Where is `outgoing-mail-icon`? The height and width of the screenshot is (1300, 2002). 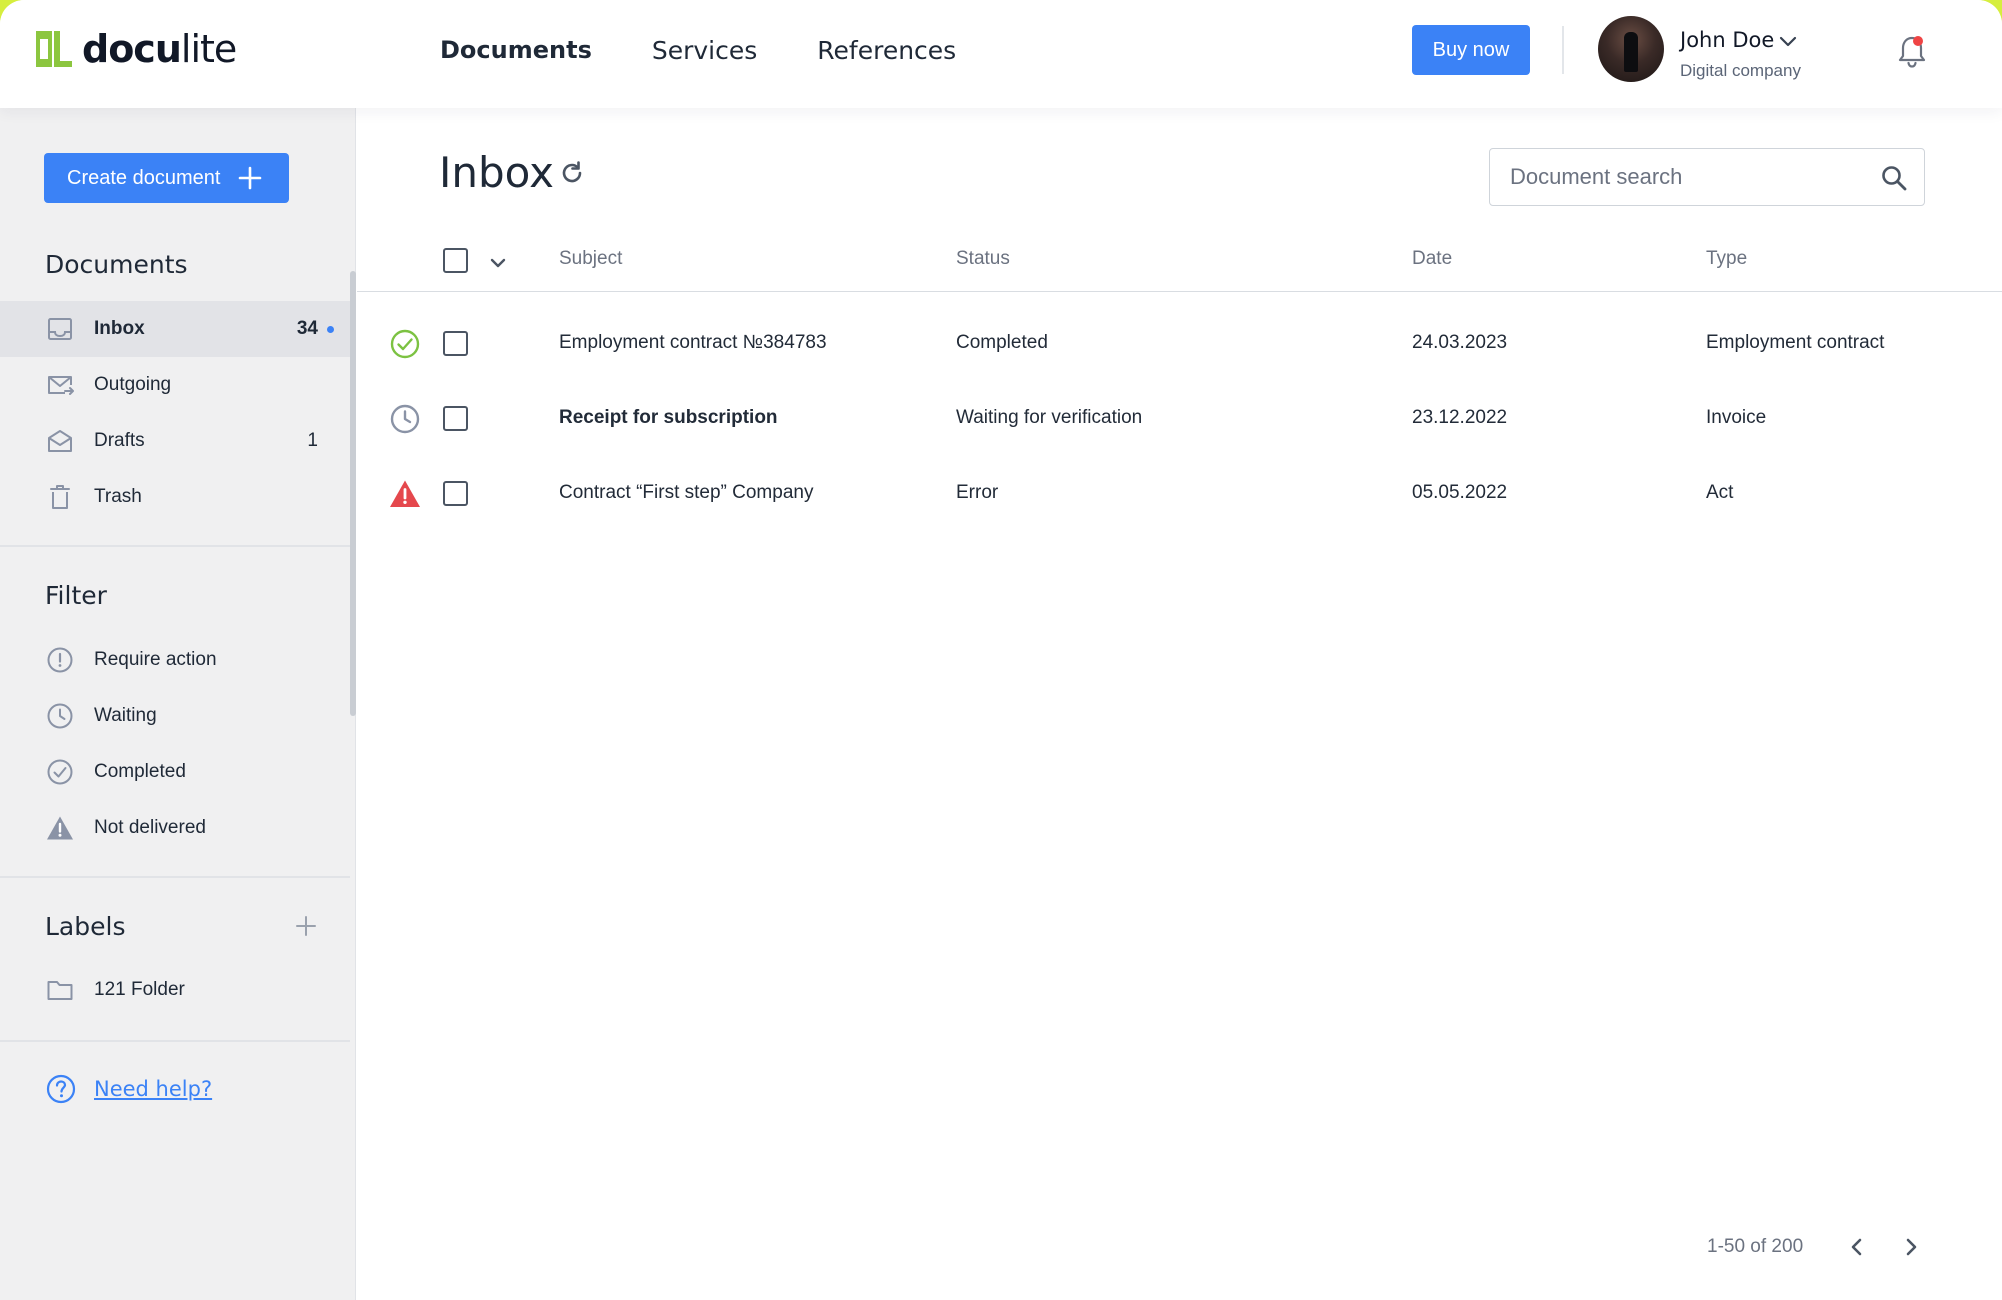 outgoing-mail-icon is located at coordinates (61, 385).